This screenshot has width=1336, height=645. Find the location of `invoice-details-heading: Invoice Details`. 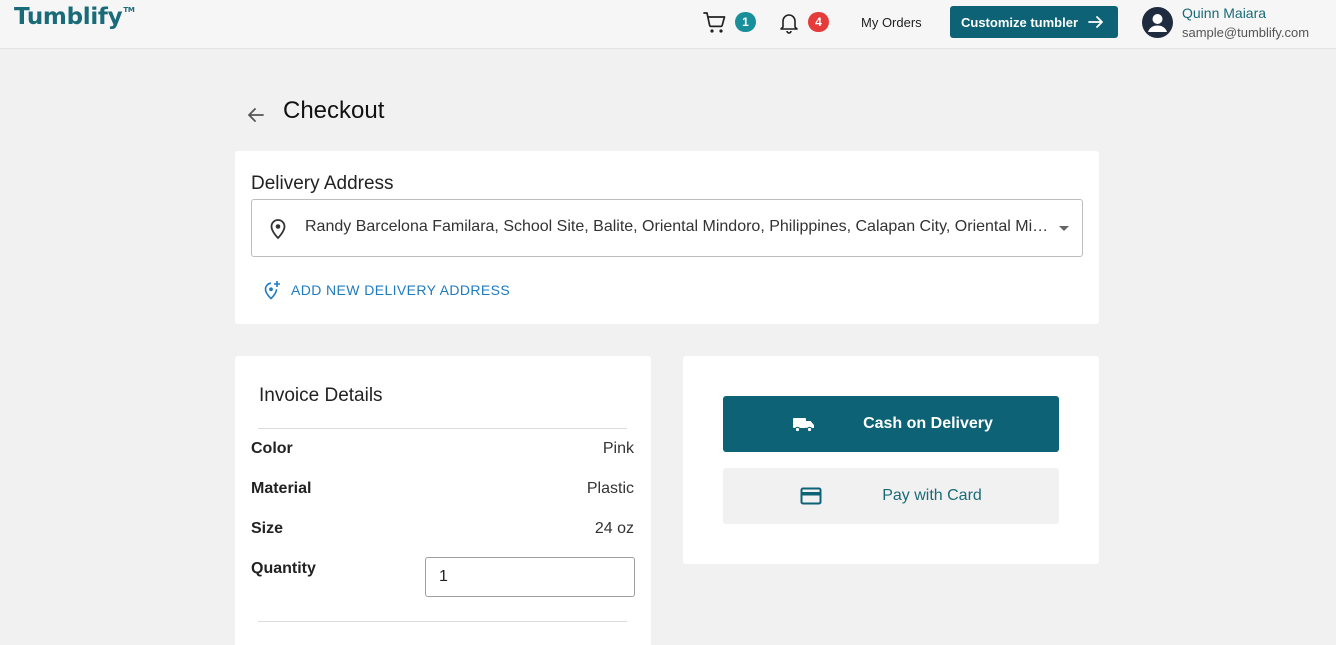

invoice-details-heading: Invoice Details is located at coordinates (321, 395).